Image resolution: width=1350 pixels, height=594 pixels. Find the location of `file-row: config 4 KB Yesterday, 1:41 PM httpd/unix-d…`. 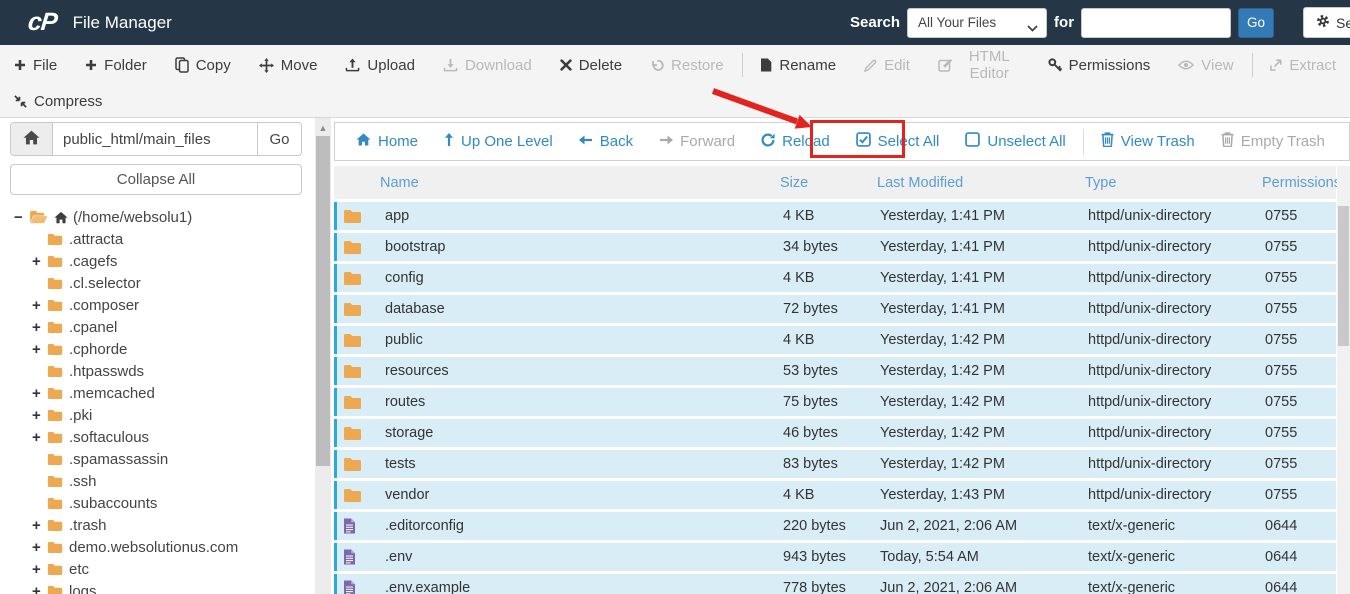

file-row: config 4 KB Yesterday, 1:41 PM httpd/unix-d… is located at coordinates (835, 278).